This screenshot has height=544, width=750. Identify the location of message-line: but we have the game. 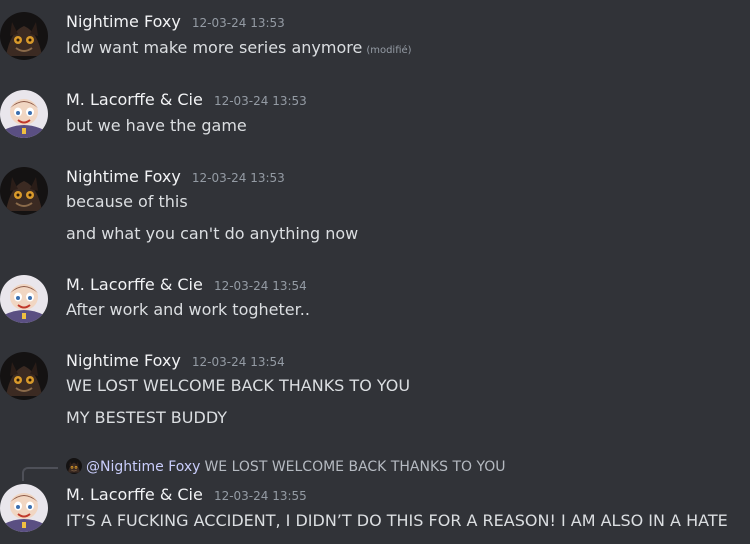
(156, 125).